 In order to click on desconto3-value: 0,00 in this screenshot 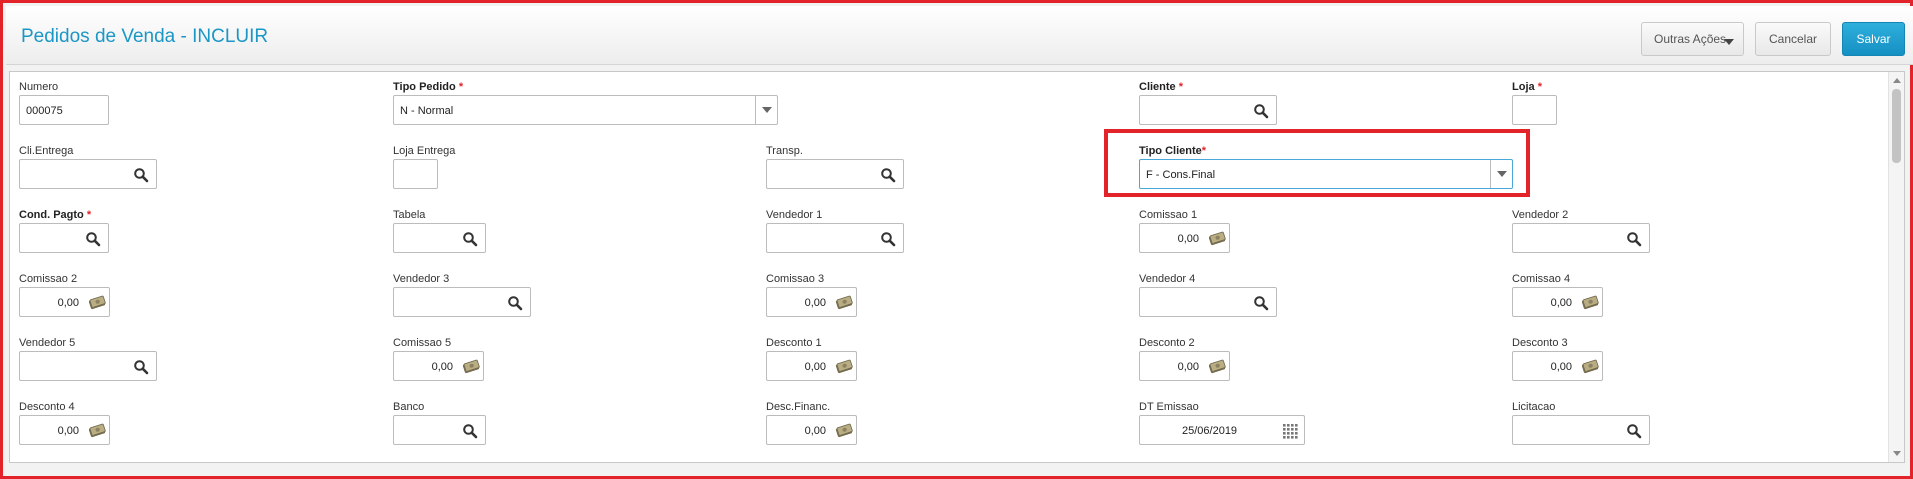, I will do `click(1561, 367)`.